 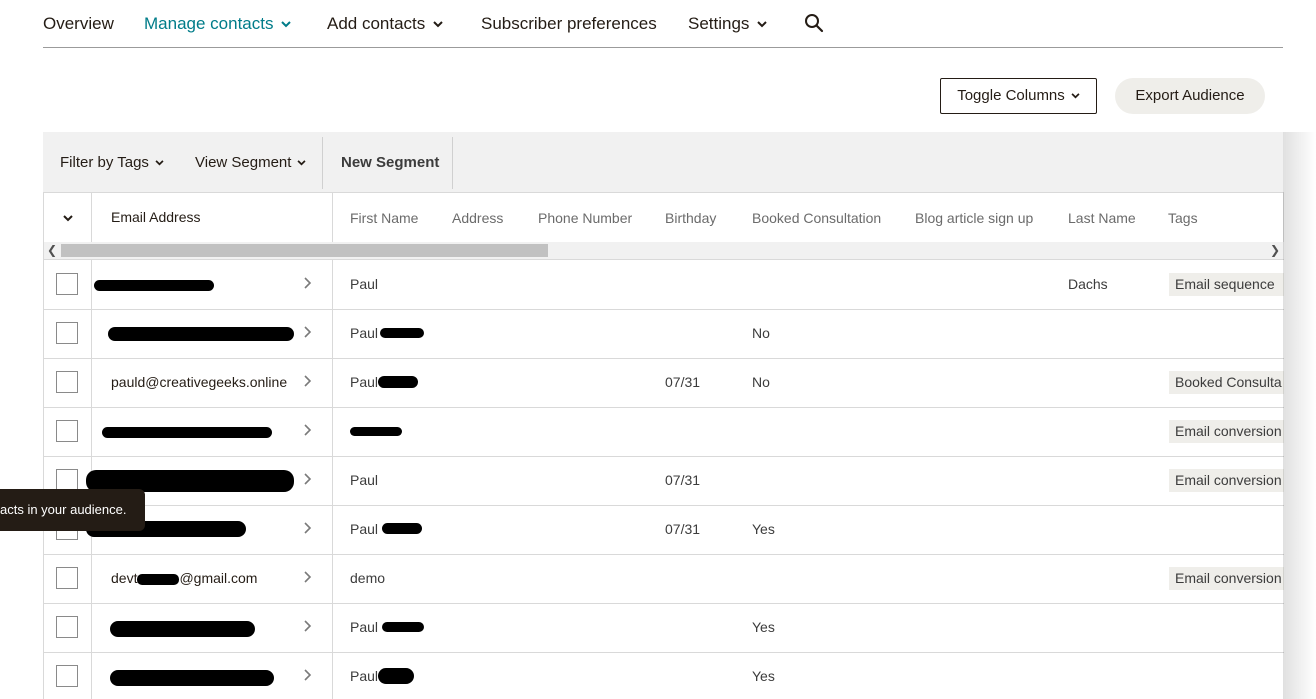 What do you see at coordinates (155, 217) in the screenshot?
I see `column-header-email: Email Address` at bounding box center [155, 217].